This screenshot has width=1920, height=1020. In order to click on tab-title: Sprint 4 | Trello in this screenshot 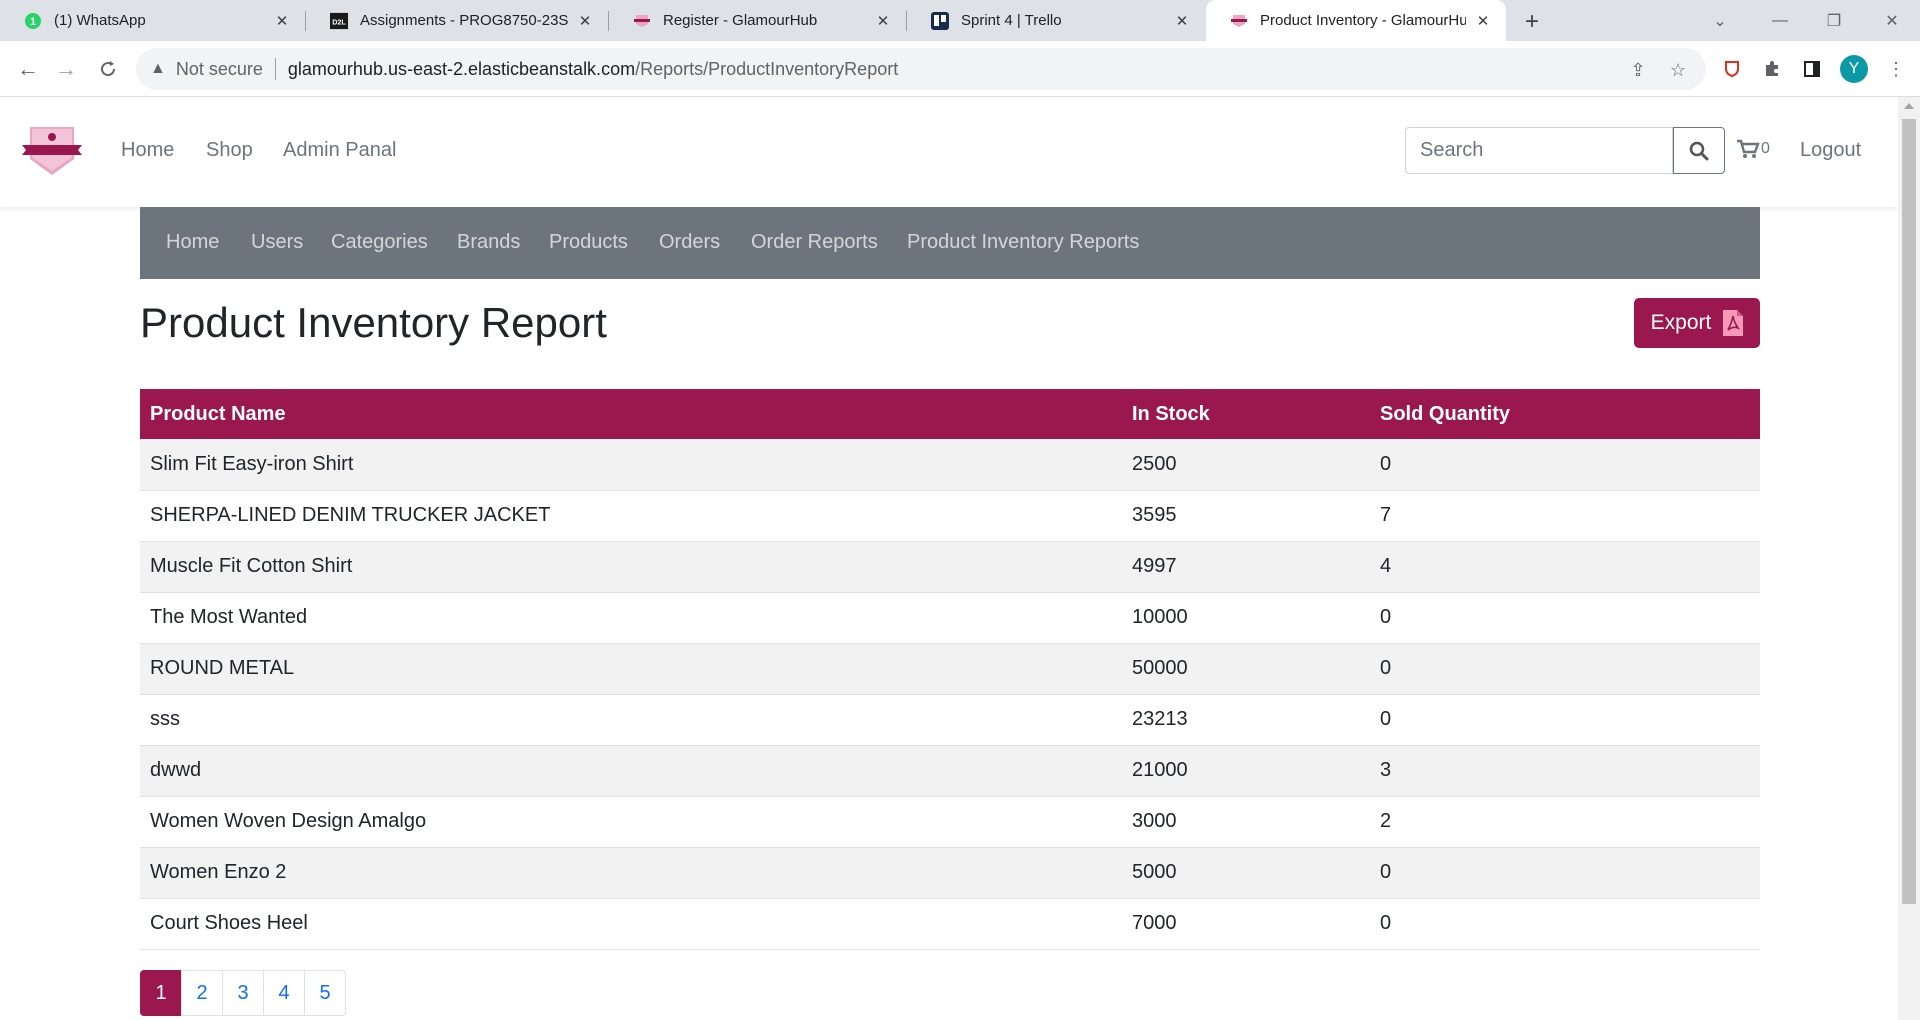, I will do `click(1011, 20)`.